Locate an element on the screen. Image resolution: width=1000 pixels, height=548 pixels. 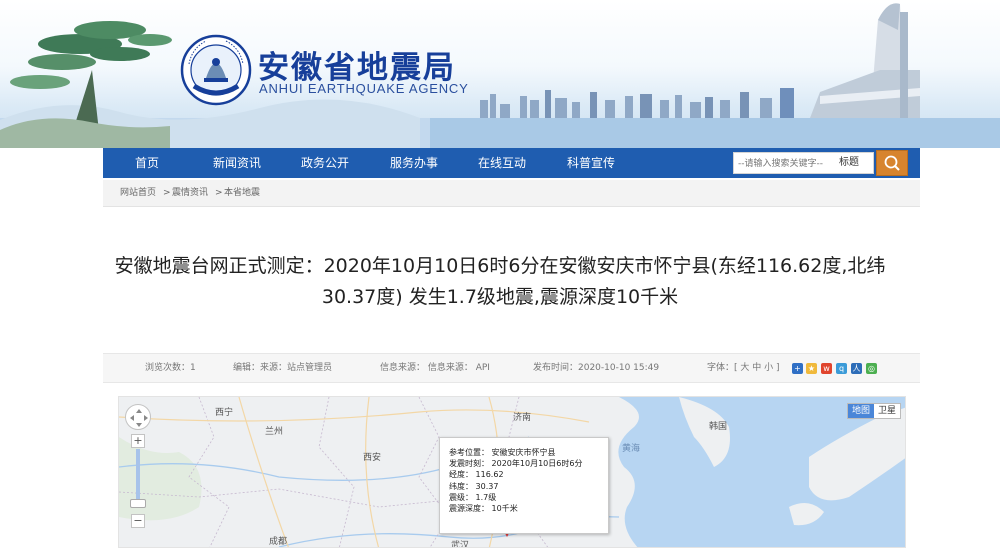
main-nav: 首页 新闻资讯 政务公开 服务办事 在线互动 科普宣传 标题 is located at coordinates (511, 163).